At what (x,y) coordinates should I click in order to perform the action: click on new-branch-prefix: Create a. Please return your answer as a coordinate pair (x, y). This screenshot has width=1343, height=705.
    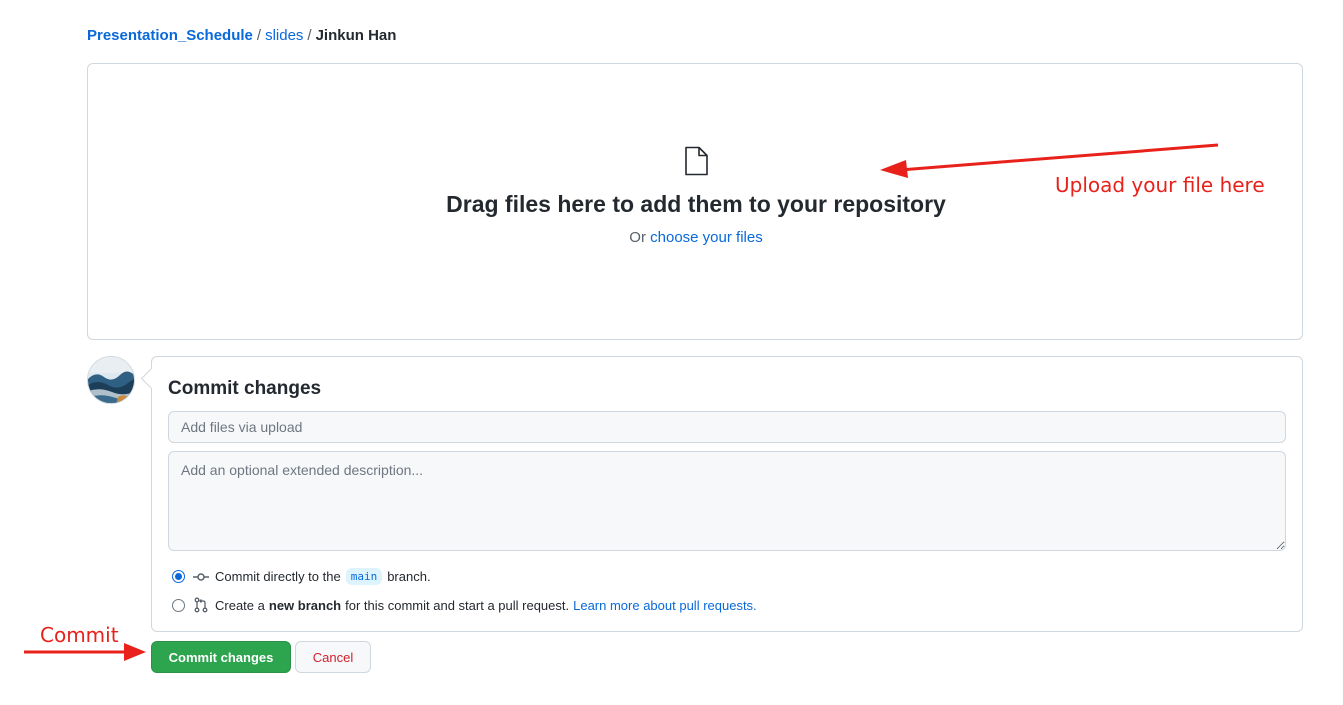
    Looking at the image, I should click on (240, 605).